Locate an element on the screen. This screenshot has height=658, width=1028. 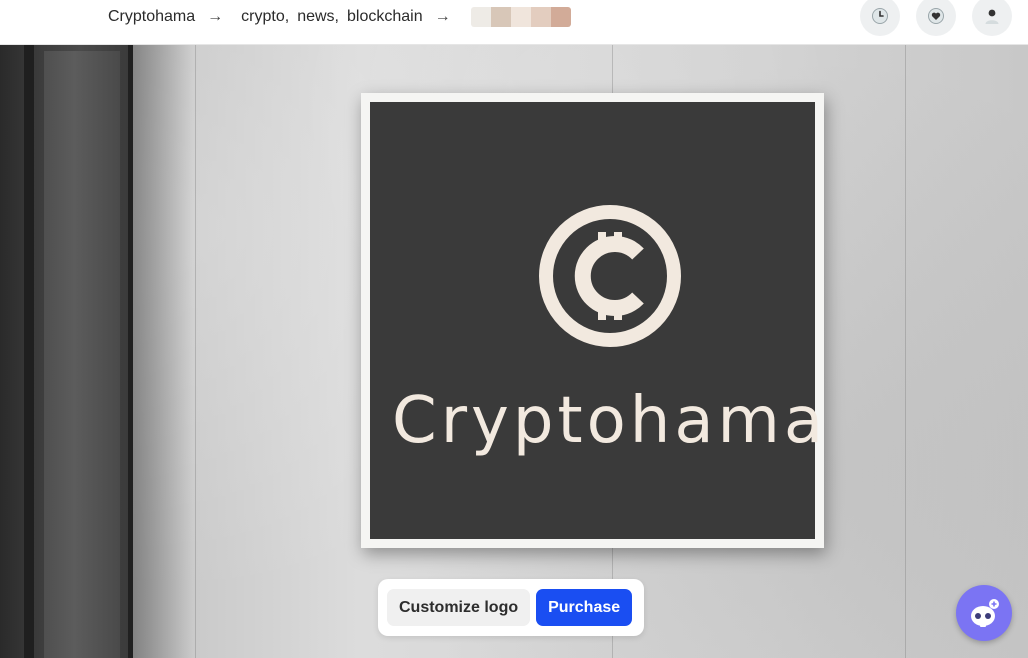
history-button is located at coordinates (880, 18).